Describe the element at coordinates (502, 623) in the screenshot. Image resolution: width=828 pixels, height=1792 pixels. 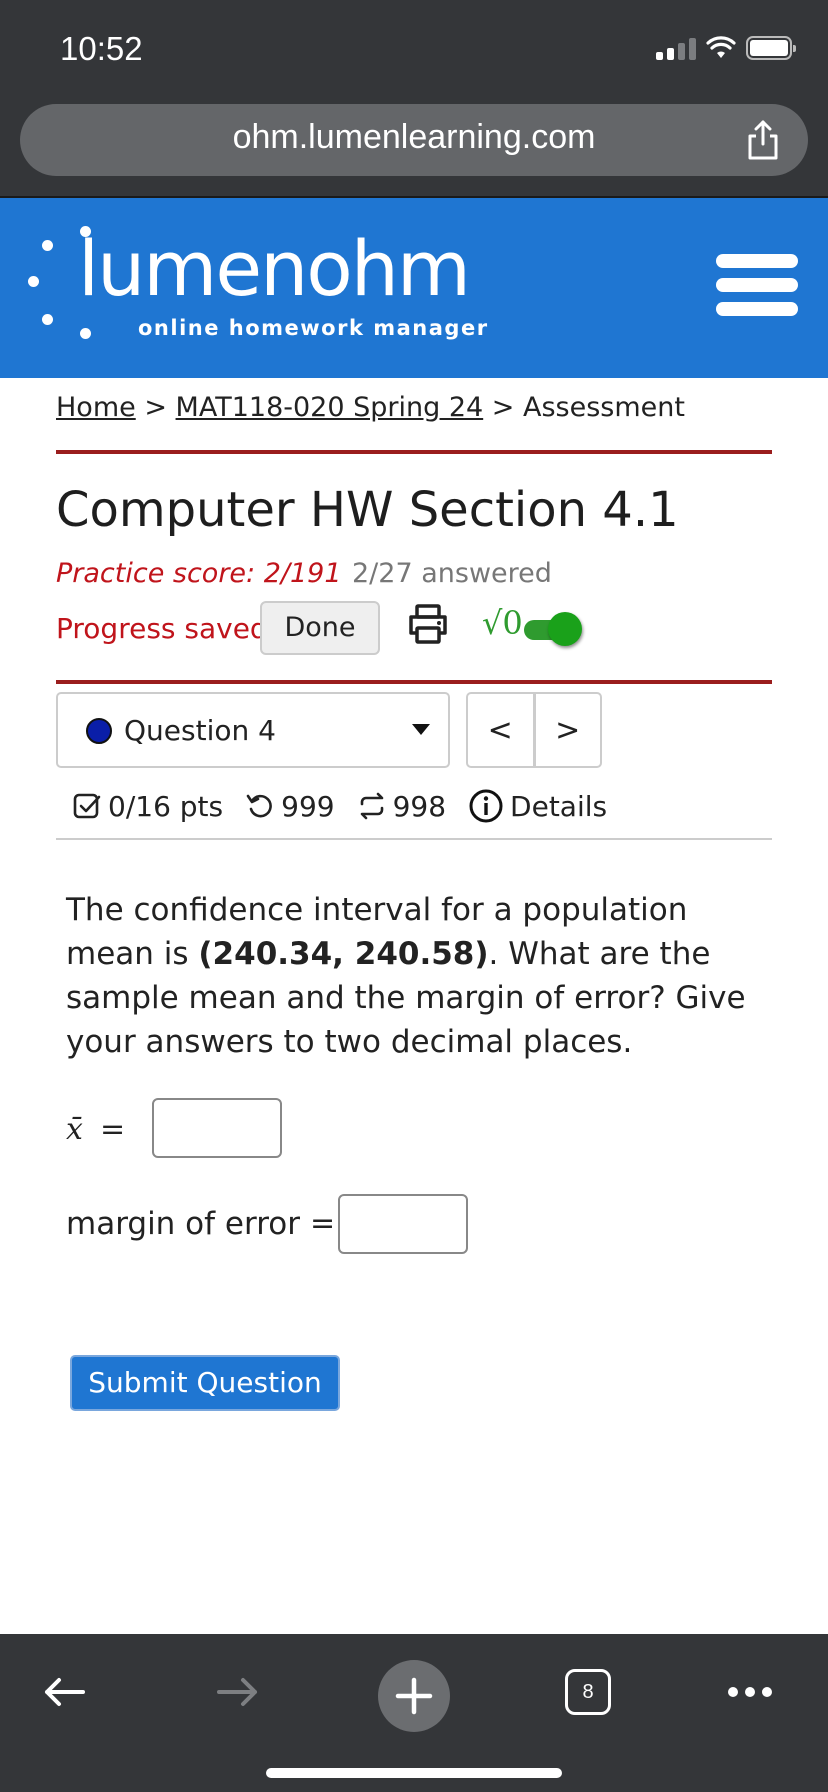
I see `math-entry-icon: √0` at that location.